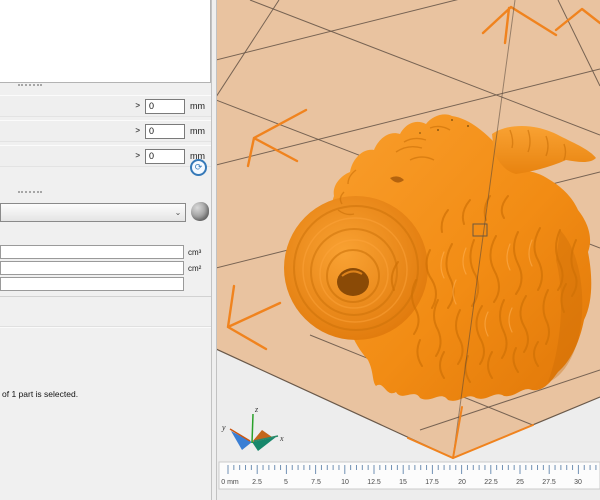 The width and height of the screenshot is (600, 500). I want to click on x-offset-input, so click(165, 106).